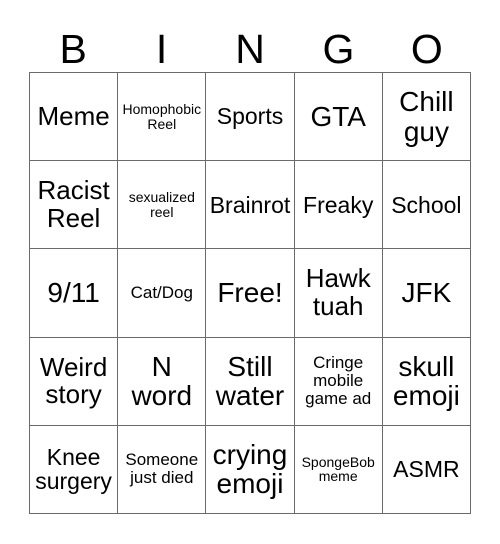 The image size is (500, 544). I want to click on bingo-cell-label: Cat/Dog, so click(161, 292).